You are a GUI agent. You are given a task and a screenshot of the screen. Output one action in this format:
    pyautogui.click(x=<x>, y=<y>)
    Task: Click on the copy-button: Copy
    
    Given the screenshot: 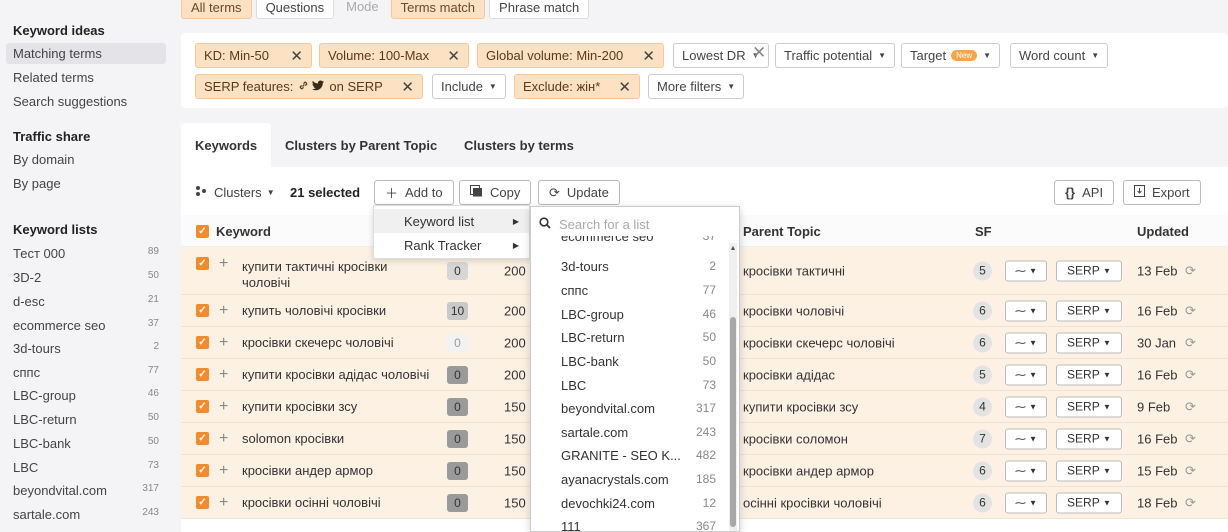 What is the action you would take?
    pyautogui.click(x=495, y=192)
    